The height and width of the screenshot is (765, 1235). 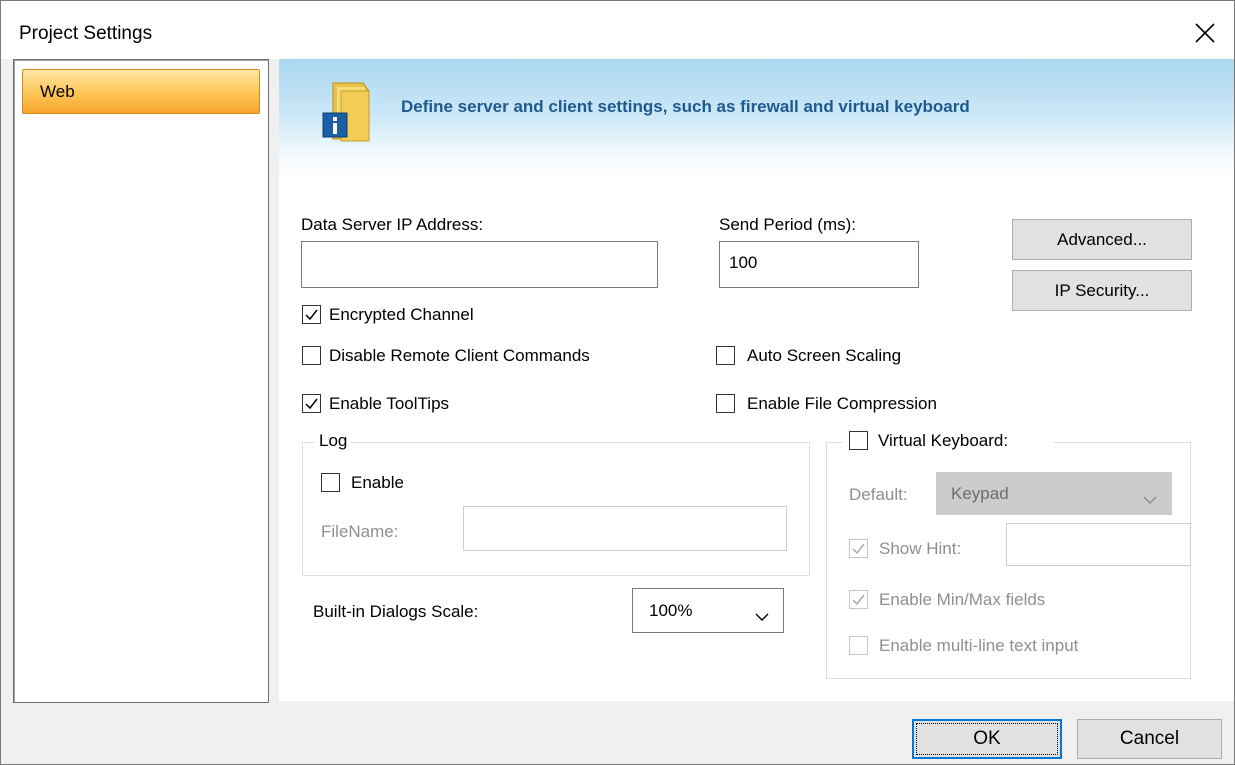 I want to click on dialogs-scale-value: 100%, so click(x=671, y=610).